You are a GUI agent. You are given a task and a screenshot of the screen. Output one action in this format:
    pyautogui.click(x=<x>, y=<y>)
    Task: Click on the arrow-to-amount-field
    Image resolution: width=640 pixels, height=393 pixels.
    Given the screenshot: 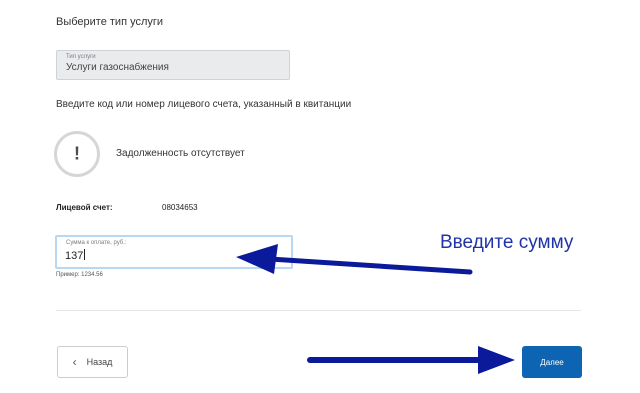 What is the action you would take?
    pyautogui.click(x=354, y=259)
    